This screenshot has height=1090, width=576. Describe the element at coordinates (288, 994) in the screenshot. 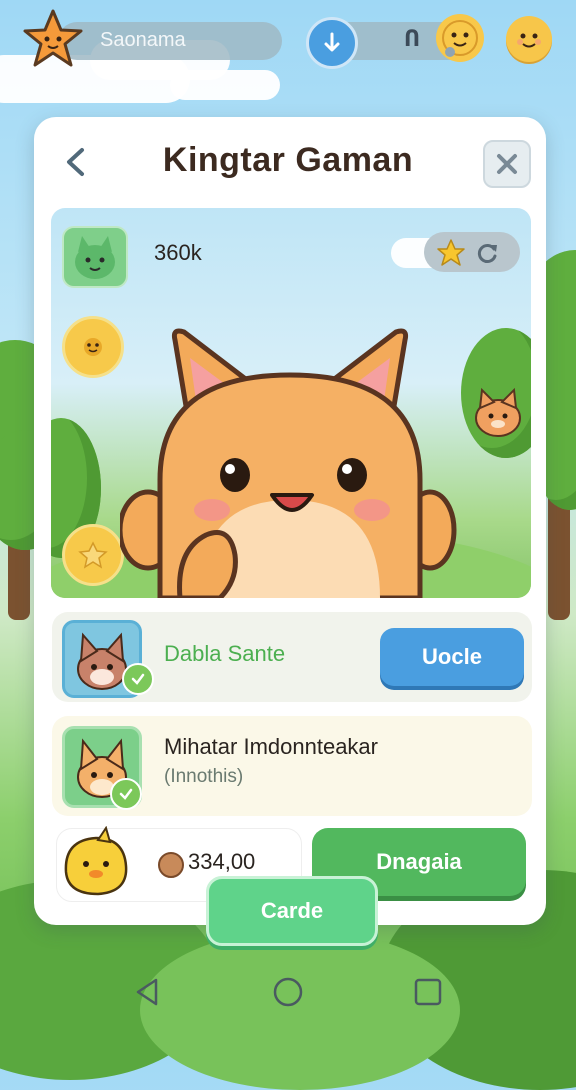

I see `nav-home-icon` at that location.